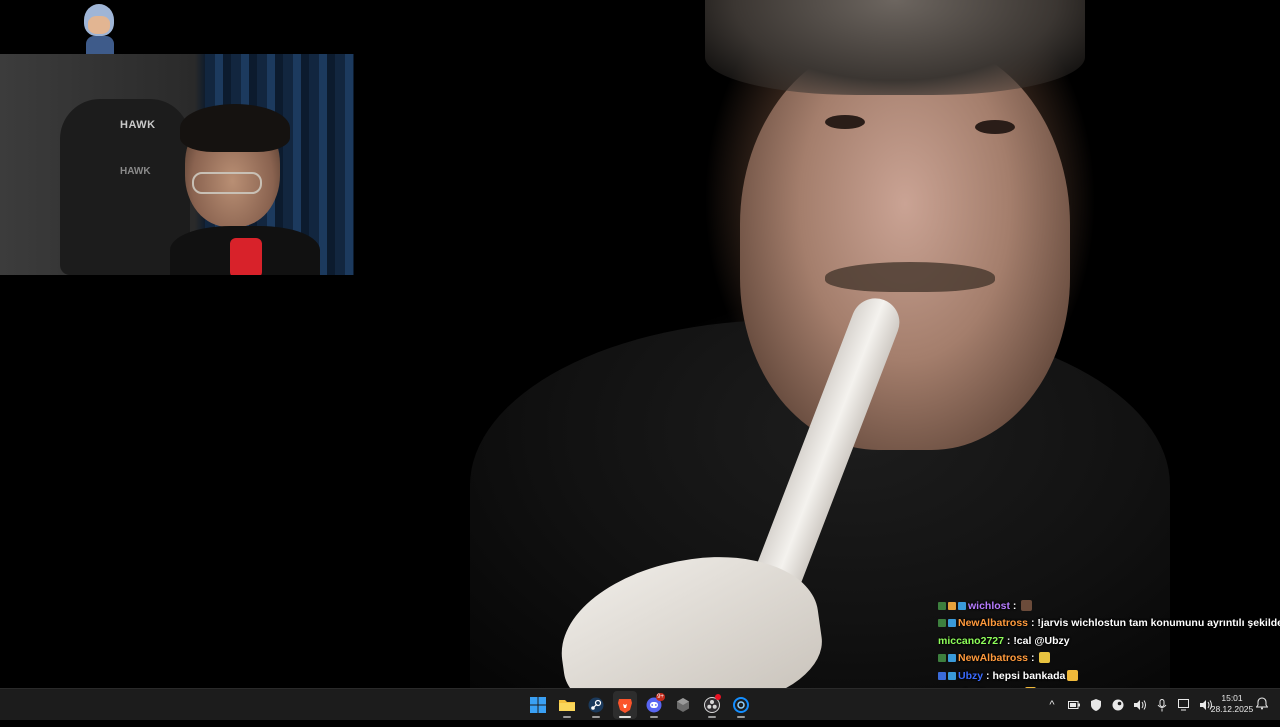 The height and width of the screenshot is (727, 1280). What do you see at coordinates (995, 127) in the screenshot?
I see `wallpaper-eye-right` at bounding box center [995, 127].